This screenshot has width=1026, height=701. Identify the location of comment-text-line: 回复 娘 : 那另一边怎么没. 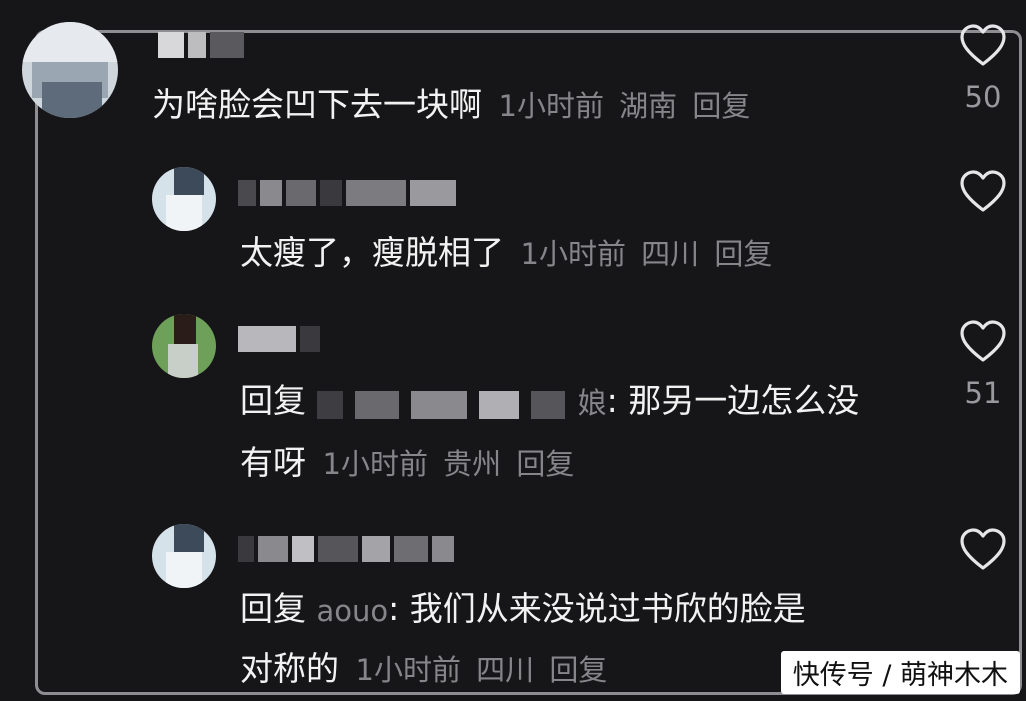
(549, 402).